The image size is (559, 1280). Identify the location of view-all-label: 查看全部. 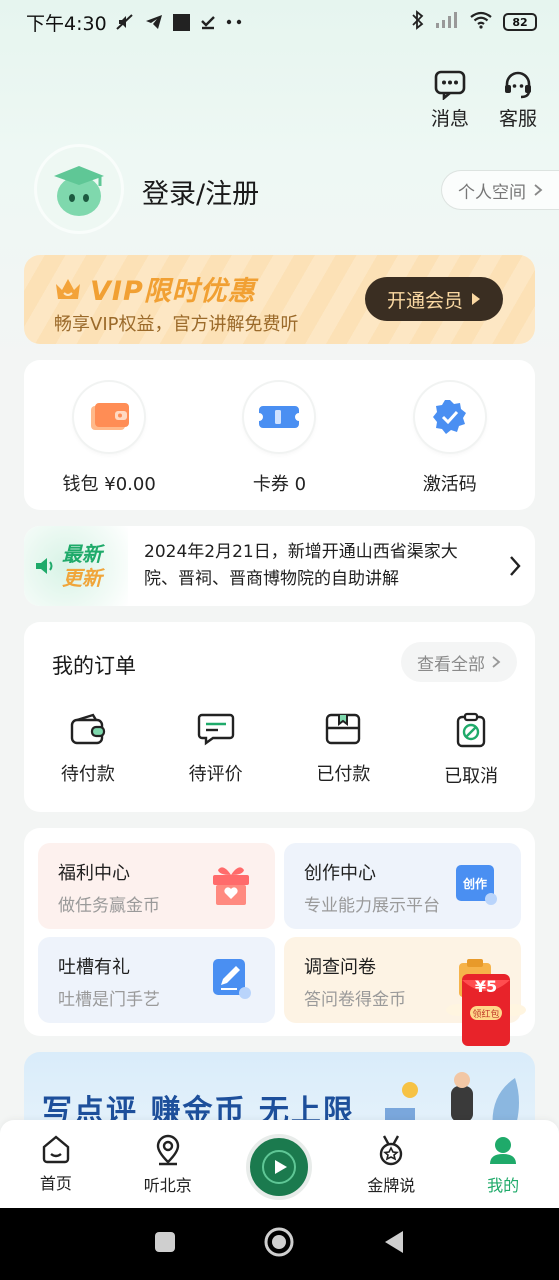
(451, 664).